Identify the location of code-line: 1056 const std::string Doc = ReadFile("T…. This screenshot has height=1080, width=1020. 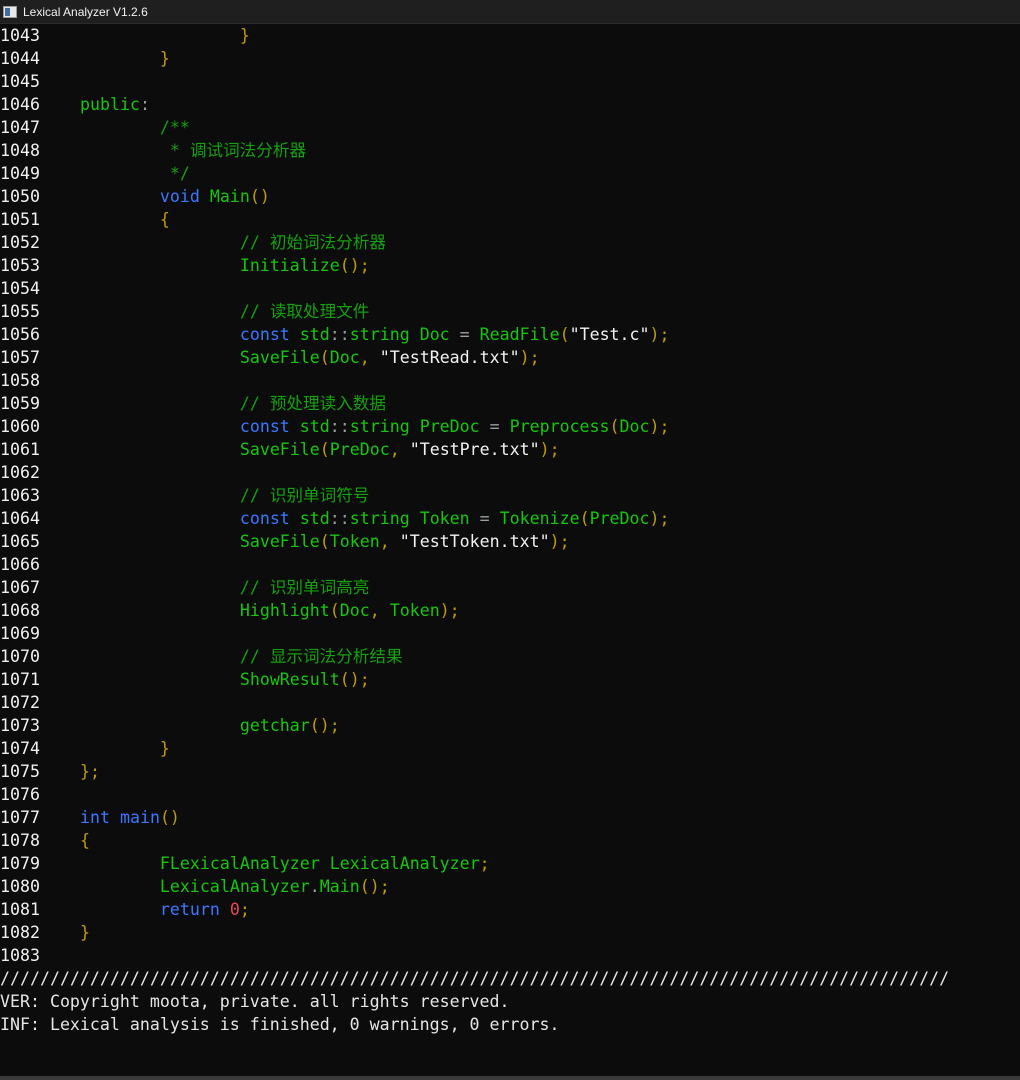
(510, 334).